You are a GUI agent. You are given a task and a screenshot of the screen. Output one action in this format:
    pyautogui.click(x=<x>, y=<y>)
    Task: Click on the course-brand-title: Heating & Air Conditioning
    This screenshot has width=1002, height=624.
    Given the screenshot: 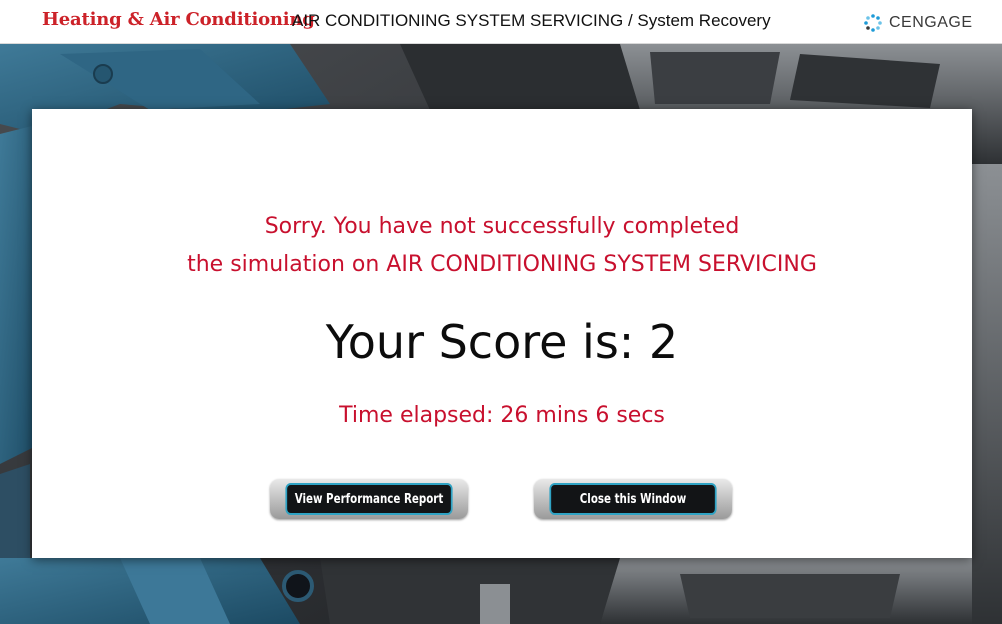 What is the action you would take?
    pyautogui.click(x=178, y=19)
    